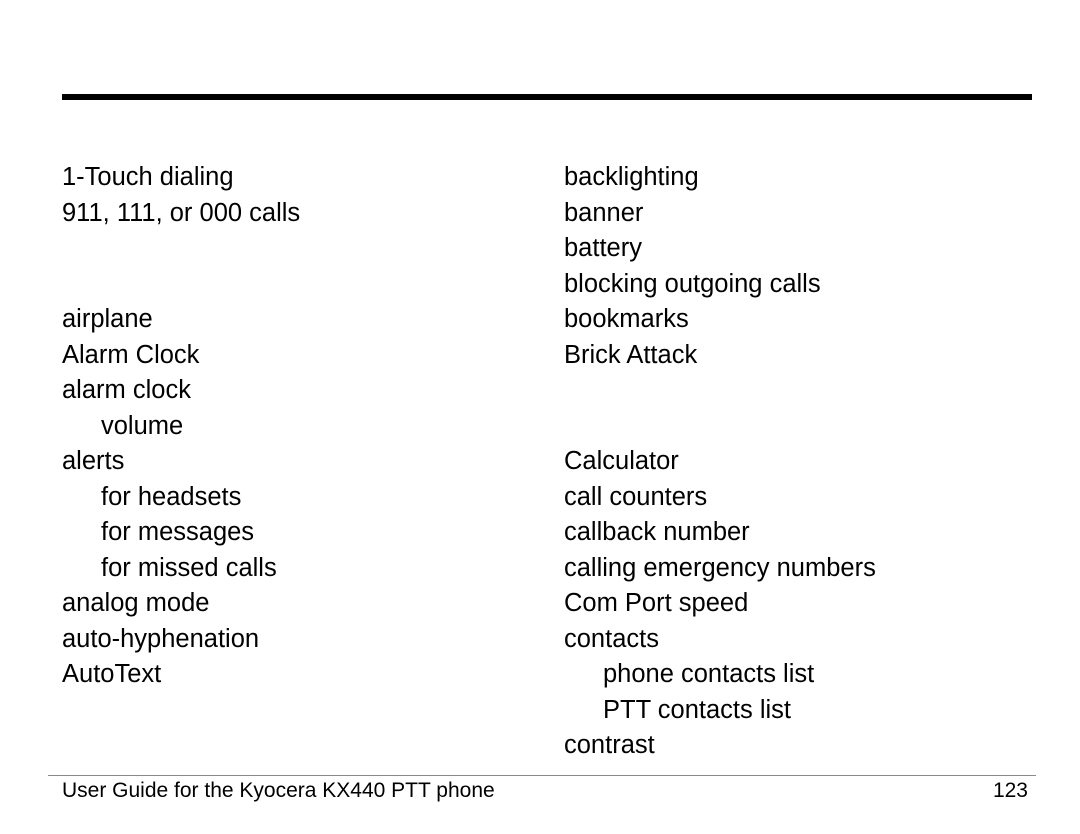 The width and height of the screenshot is (1080, 834). I want to click on index-entry: Com Port speed, so click(656, 603).